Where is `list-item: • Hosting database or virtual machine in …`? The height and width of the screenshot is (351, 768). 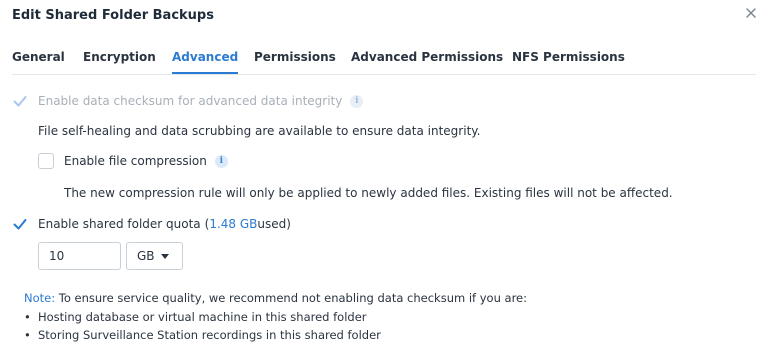 list-item: • Hosting database or virtual machine in … is located at coordinates (195, 317).